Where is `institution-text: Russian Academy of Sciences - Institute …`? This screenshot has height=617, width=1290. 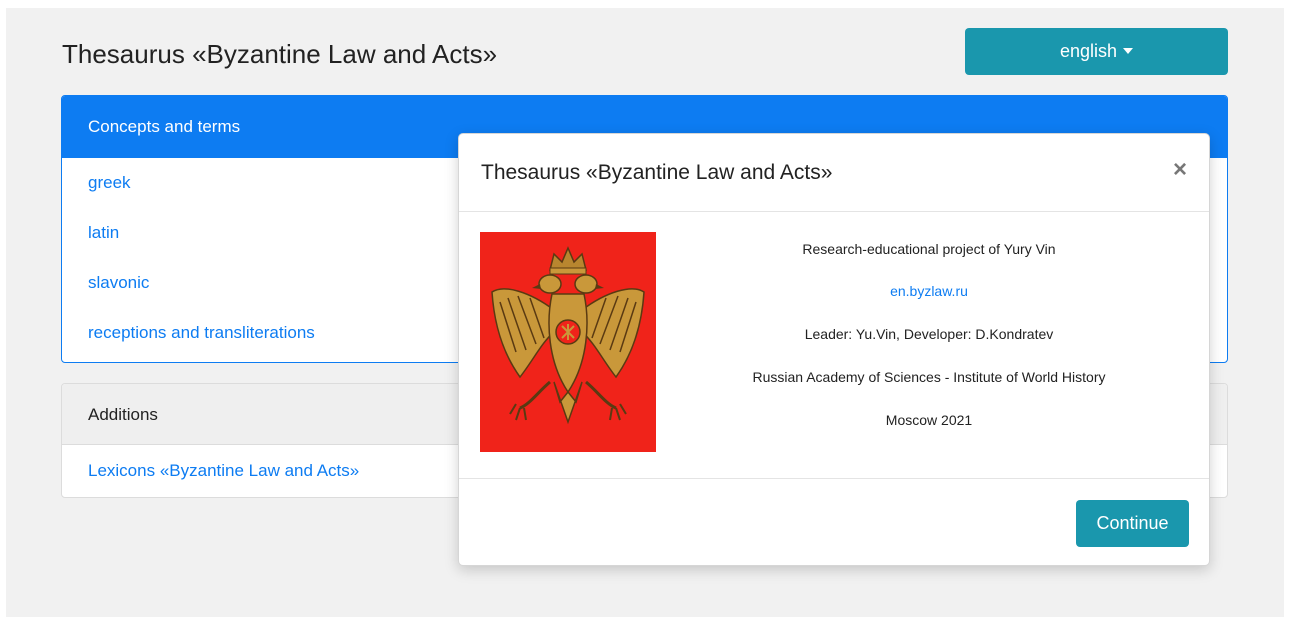
institution-text: Russian Academy of Sciences - Institute … is located at coordinates (929, 377).